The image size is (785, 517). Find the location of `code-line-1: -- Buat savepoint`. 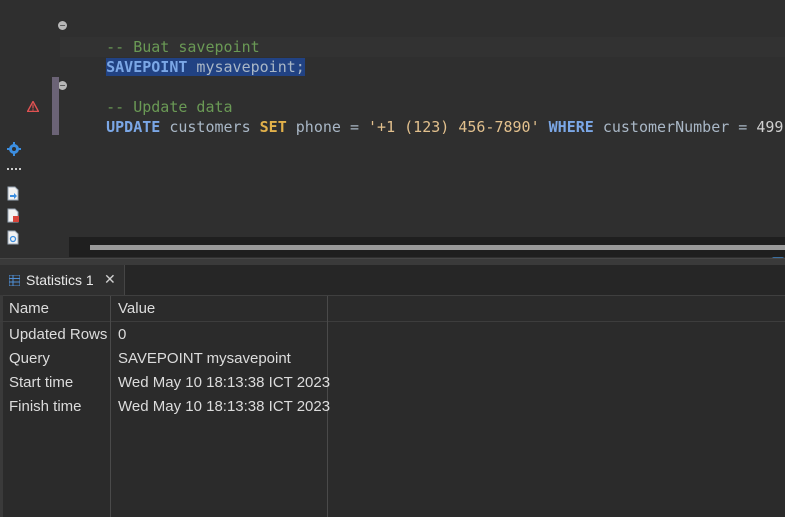

code-line-1: -- Buat savepoint is located at coordinates (165, 36).